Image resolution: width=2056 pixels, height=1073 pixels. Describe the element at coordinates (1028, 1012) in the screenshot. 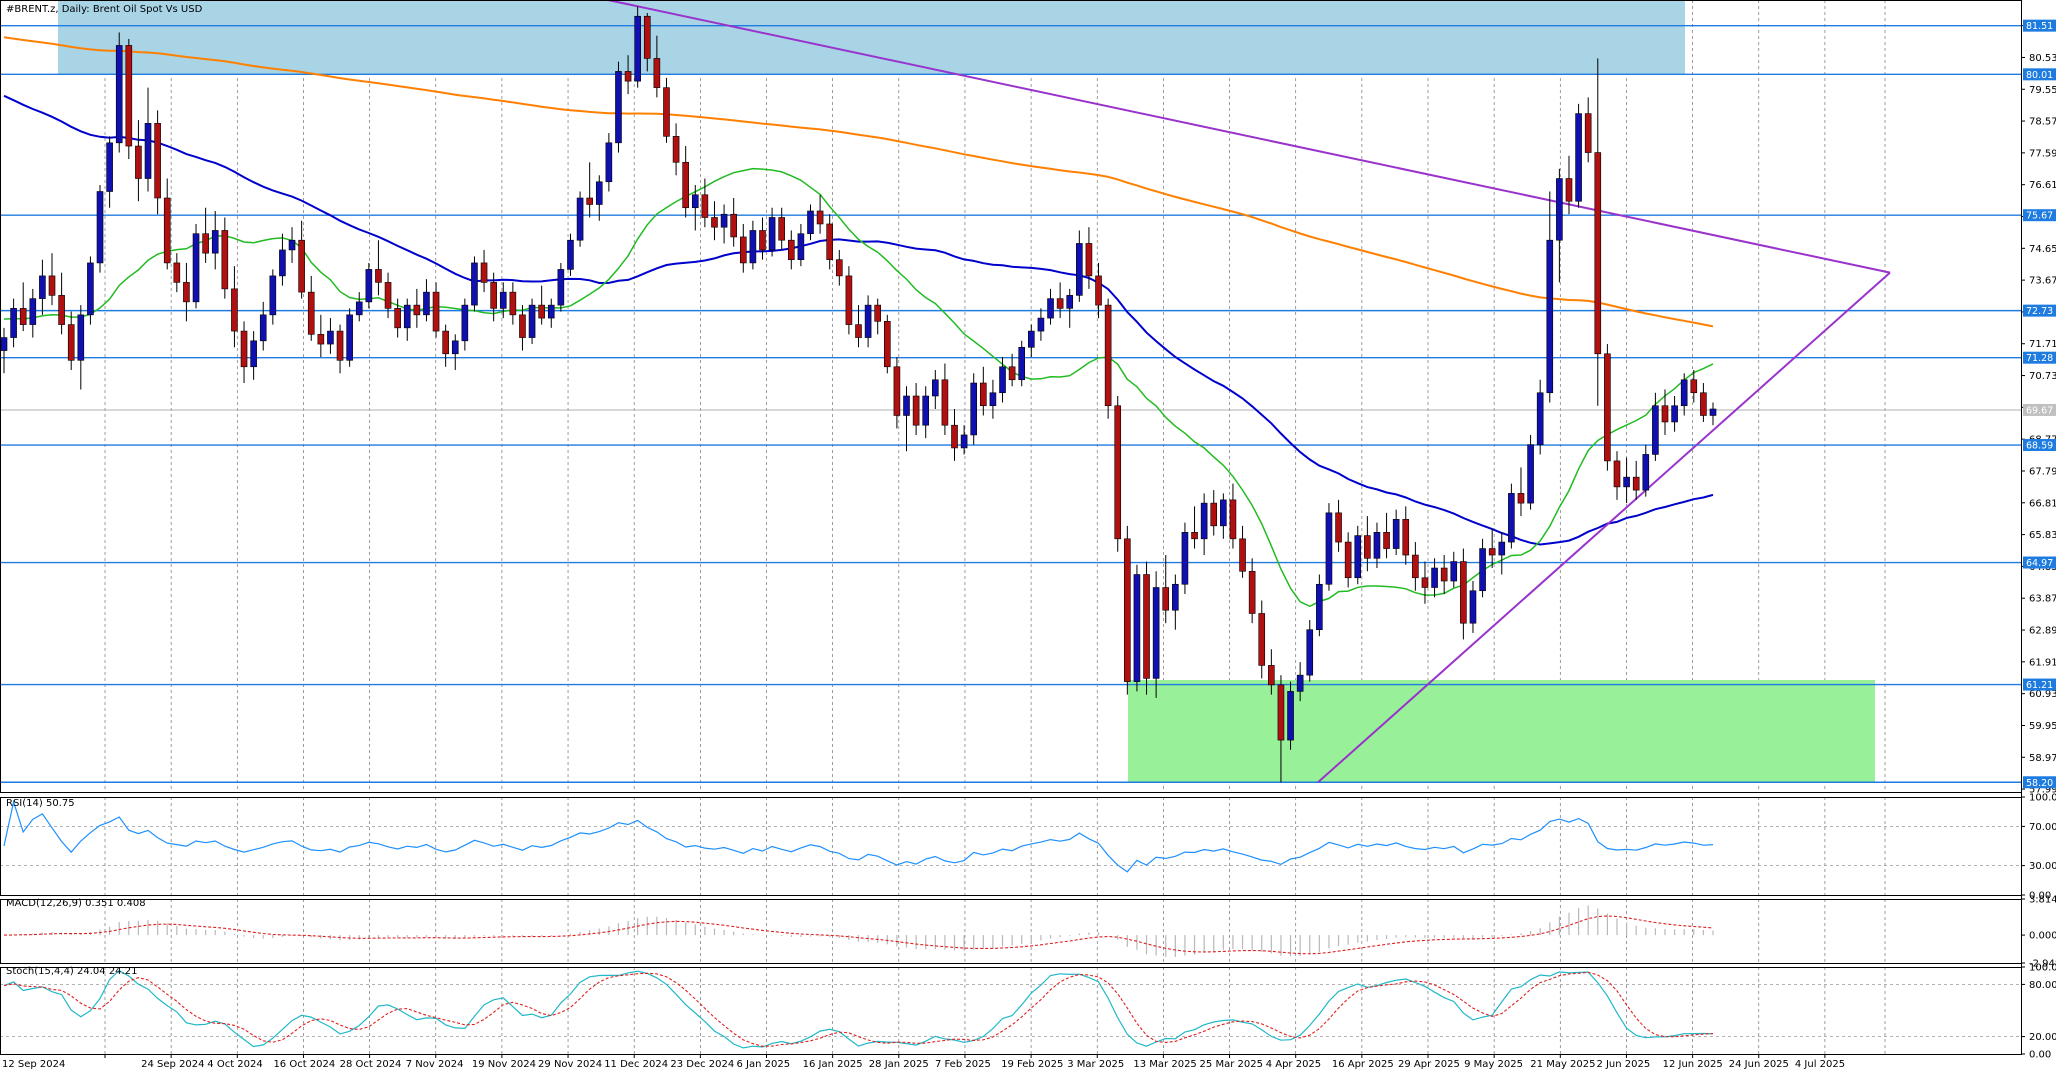

I see `stoch-panel: 100.00 80.00 20.00 0.00` at that location.